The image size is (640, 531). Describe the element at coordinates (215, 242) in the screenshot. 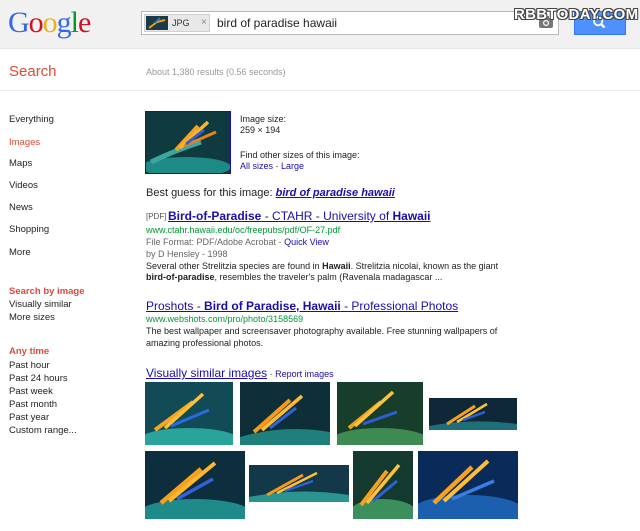

I see `file-format-label: File Format: PDF/Adobe Acrobat -` at that location.